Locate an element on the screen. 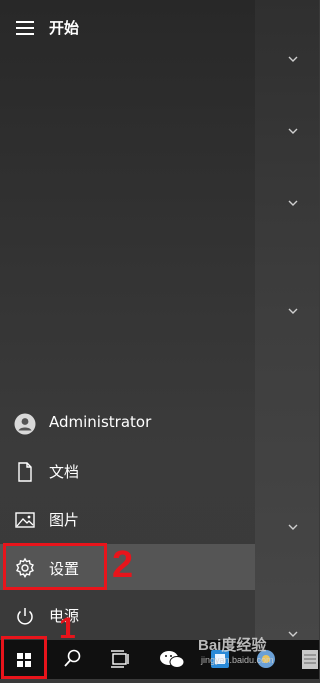 Image resolution: width=320 pixels, height=683 pixels. task-view-button is located at coordinates (120, 659).